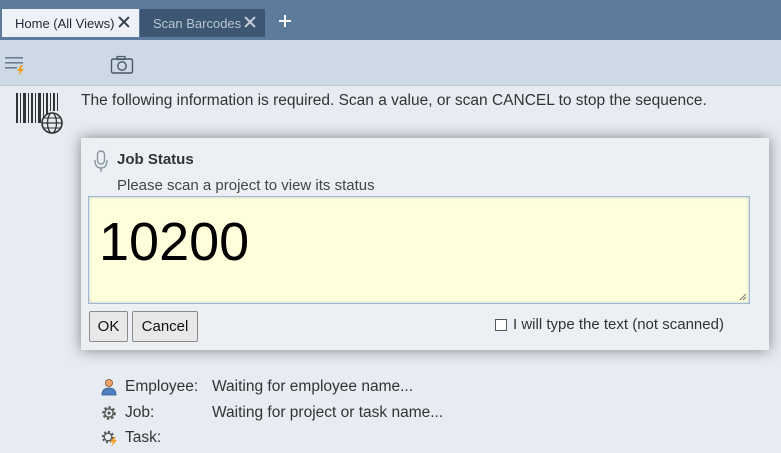  Describe the element at coordinates (122, 65) in the screenshot. I see `camera-icon` at that location.